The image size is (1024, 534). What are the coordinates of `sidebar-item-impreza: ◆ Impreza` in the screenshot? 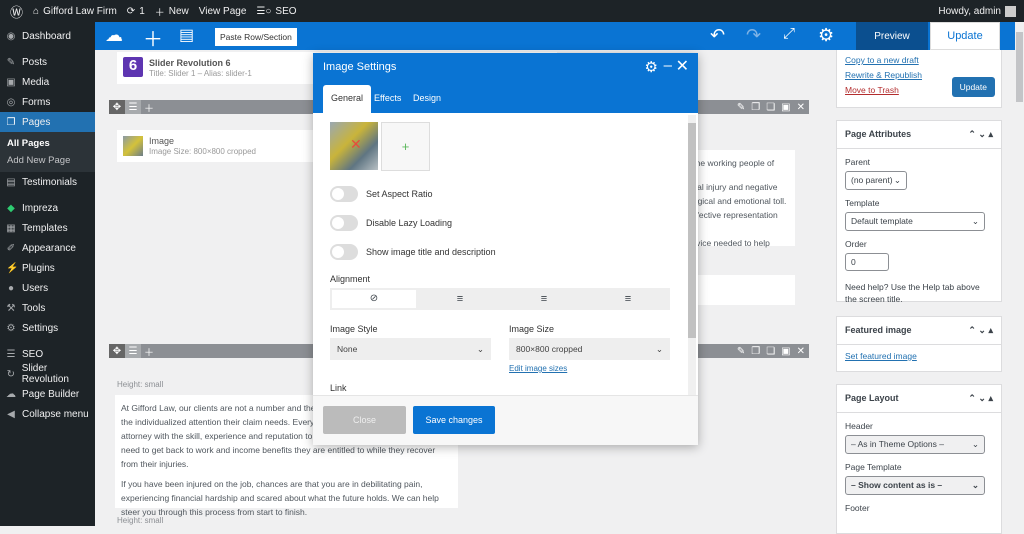 It's located at (47, 208).